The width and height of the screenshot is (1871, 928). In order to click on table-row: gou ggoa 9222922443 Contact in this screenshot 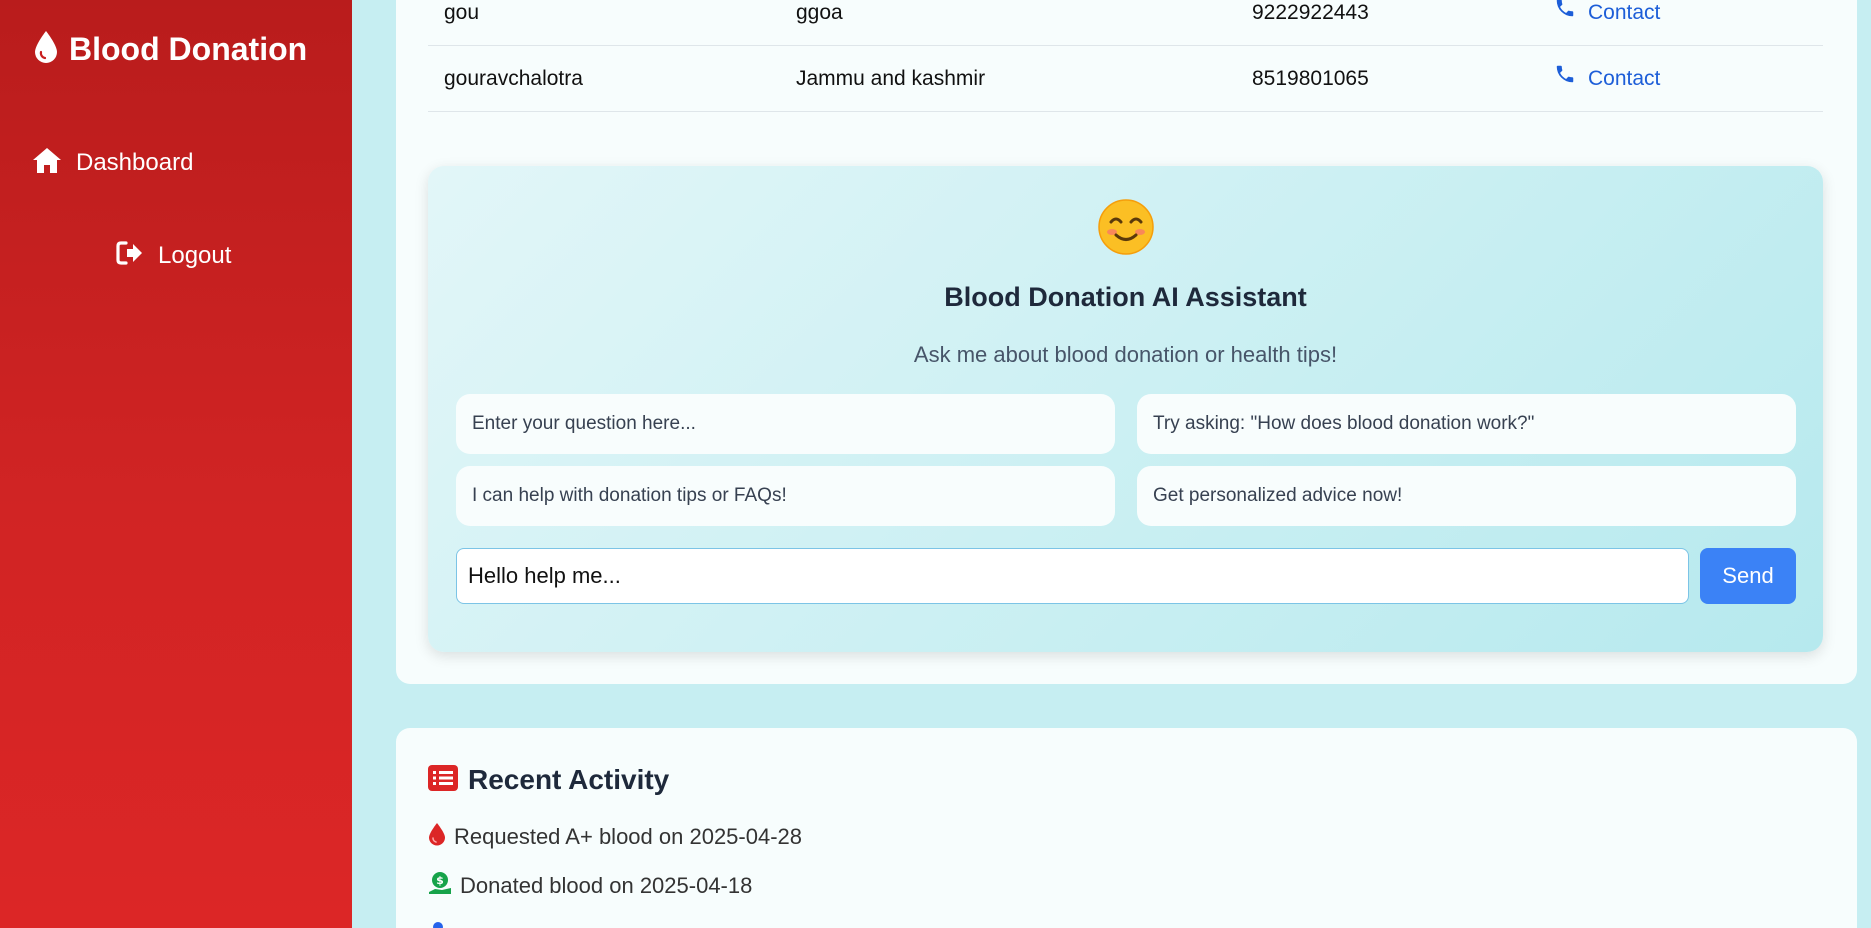, I will do `click(1125, 23)`.